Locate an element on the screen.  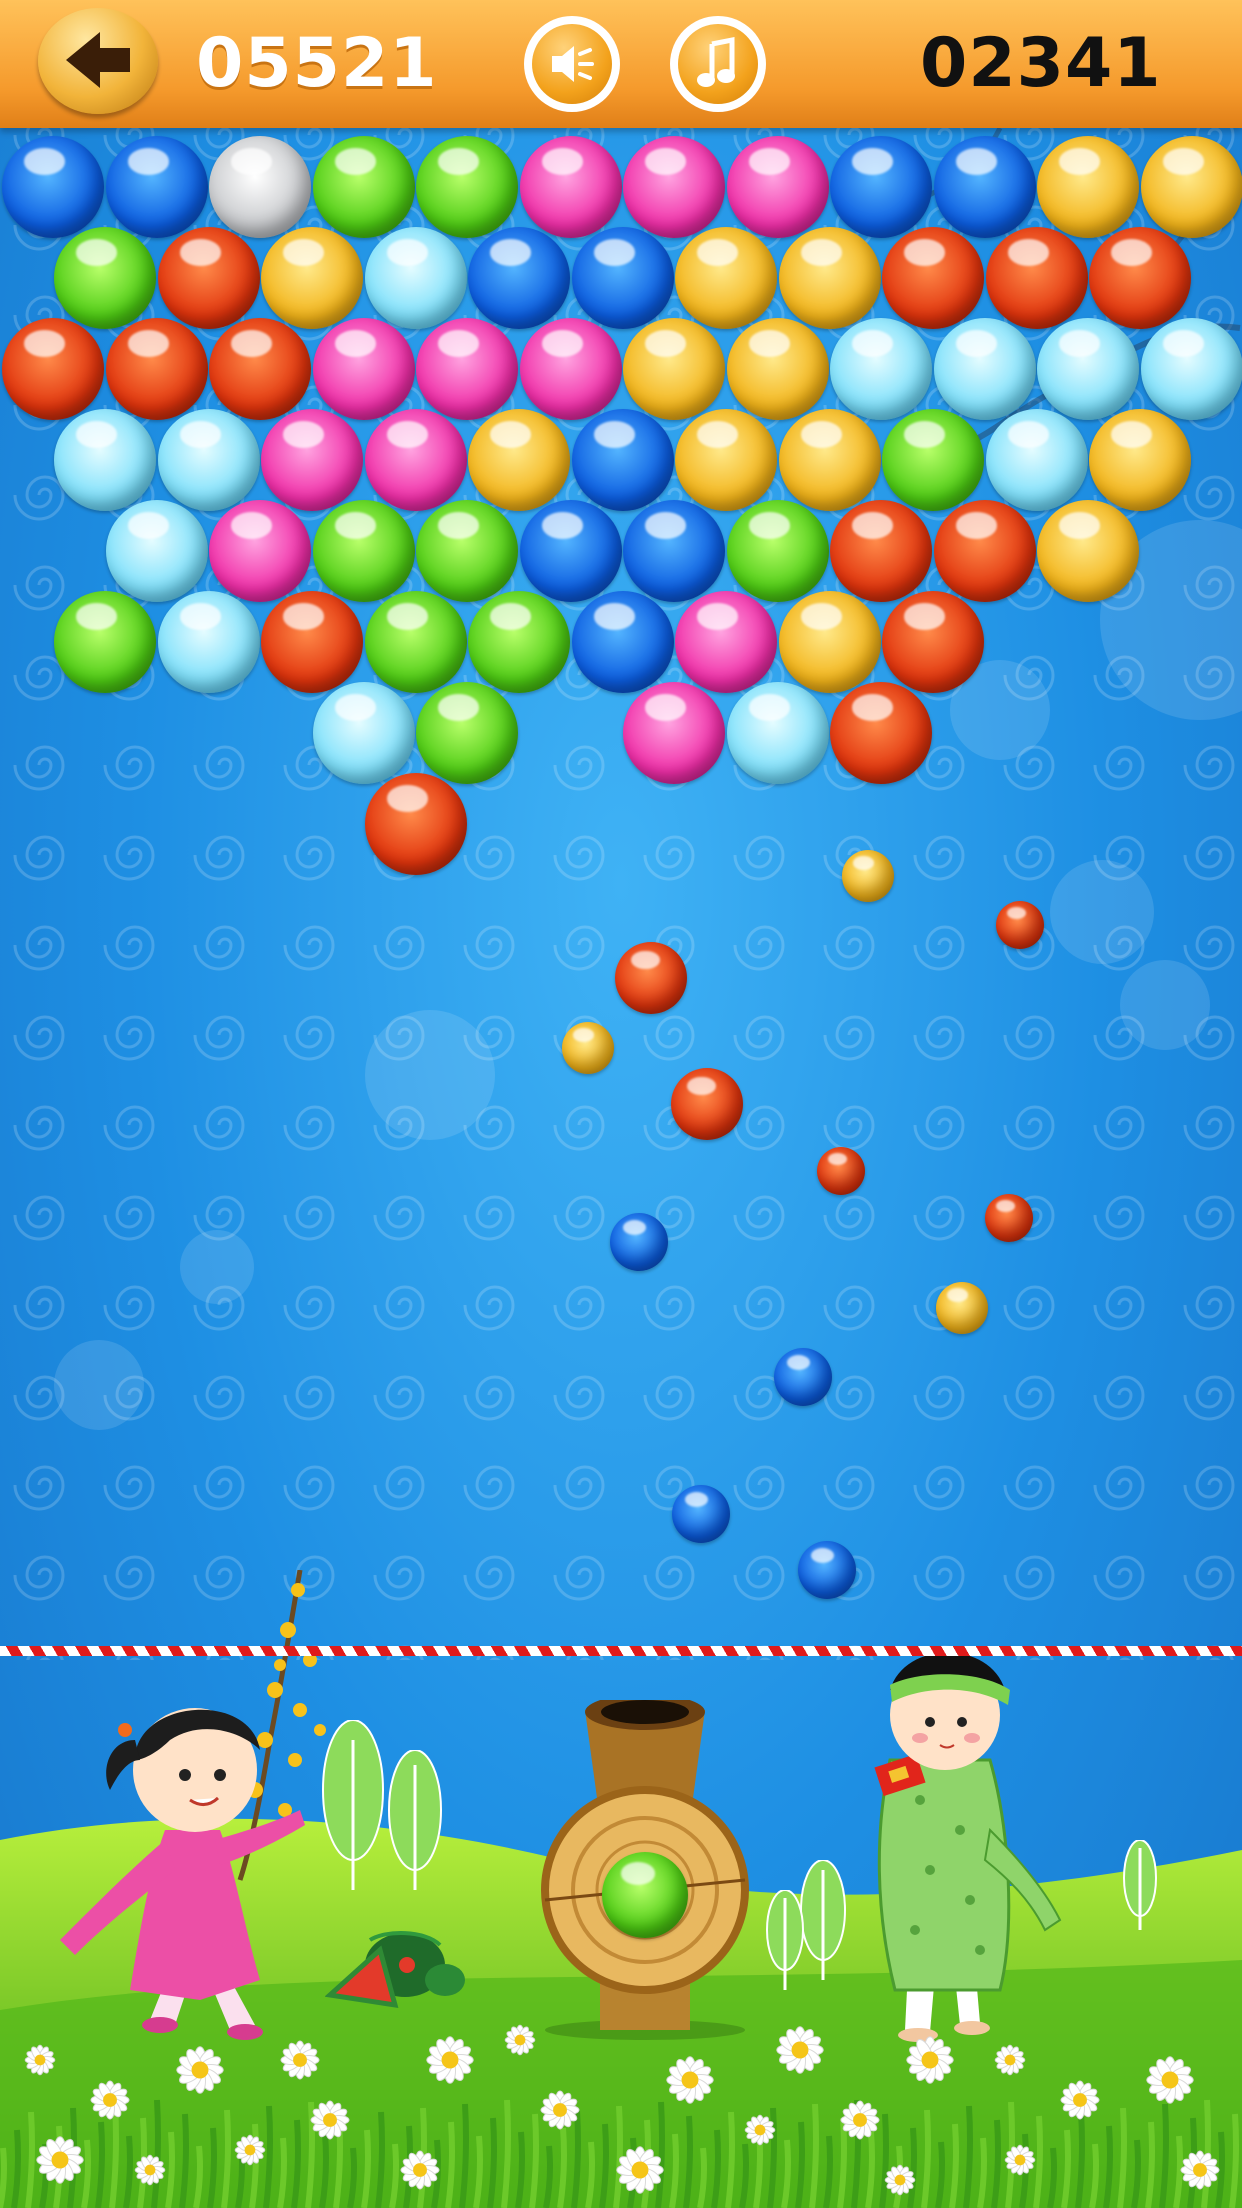
daisy-flowers is located at coordinates (619, 2116).